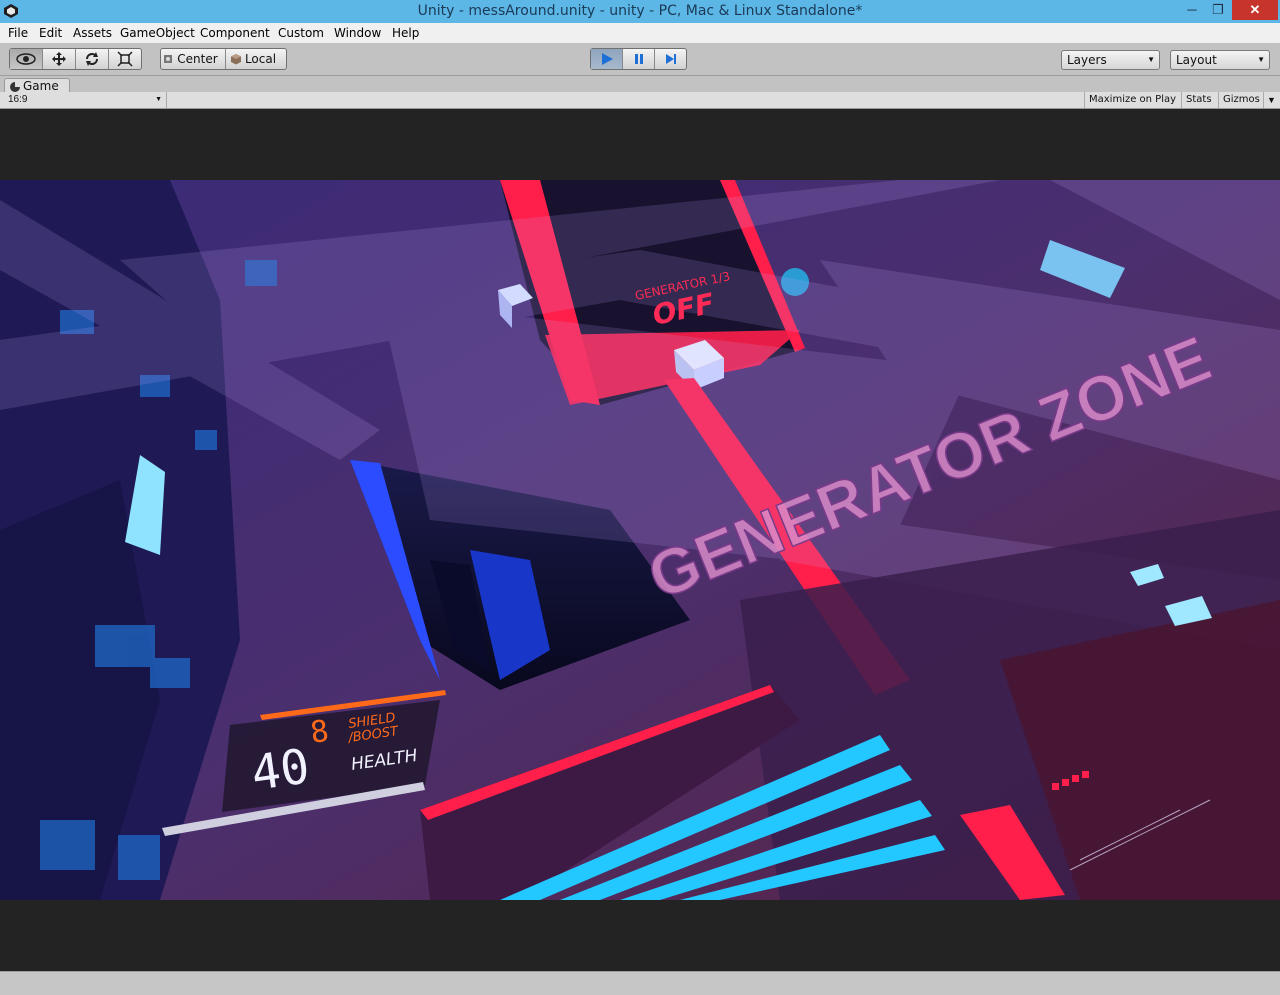  I want to click on menu-window: Window, so click(357, 33).